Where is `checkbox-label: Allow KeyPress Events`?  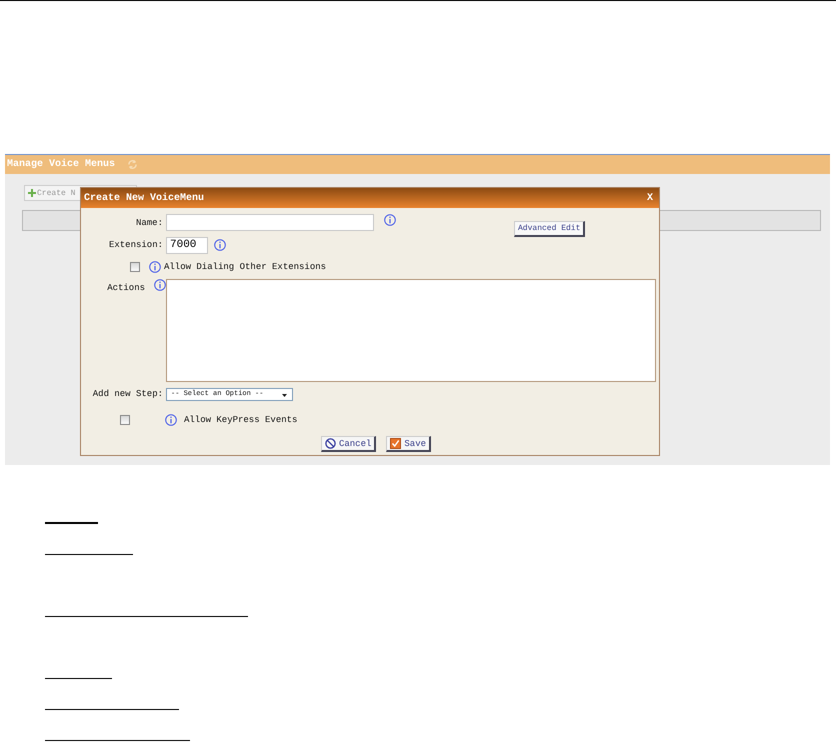 checkbox-label: Allow KeyPress Events is located at coordinates (241, 419).